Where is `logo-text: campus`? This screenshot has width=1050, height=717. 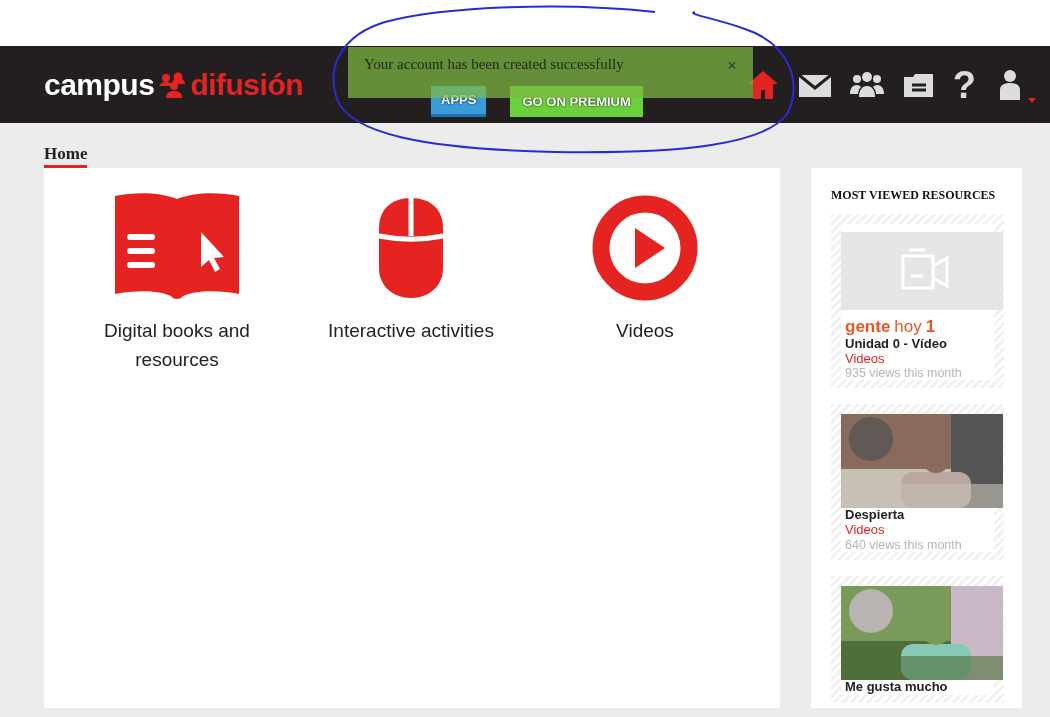 logo-text: campus is located at coordinates (99, 85).